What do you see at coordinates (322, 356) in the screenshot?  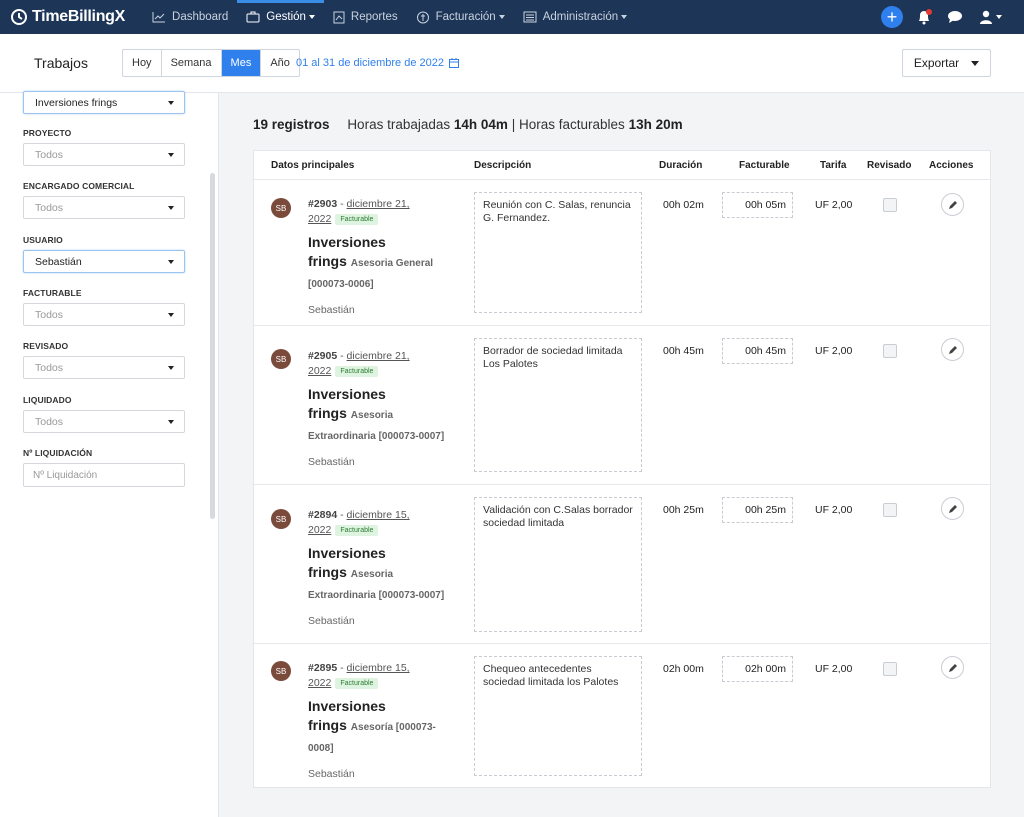 I see `job-id: #2905` at bounding box center [322, 356].